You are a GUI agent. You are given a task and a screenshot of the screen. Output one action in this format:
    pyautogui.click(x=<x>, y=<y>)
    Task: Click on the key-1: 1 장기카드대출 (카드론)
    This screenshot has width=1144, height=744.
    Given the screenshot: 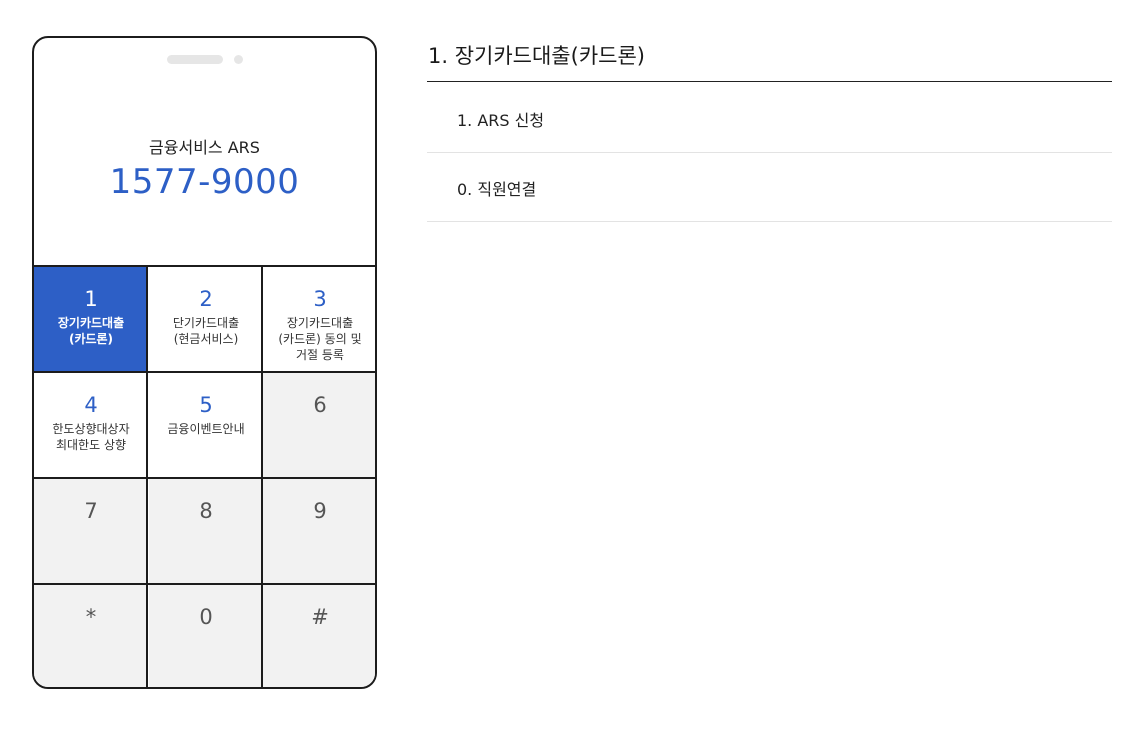 What is the action you would take?
    pyautogui.click(x=91, y=320)
    